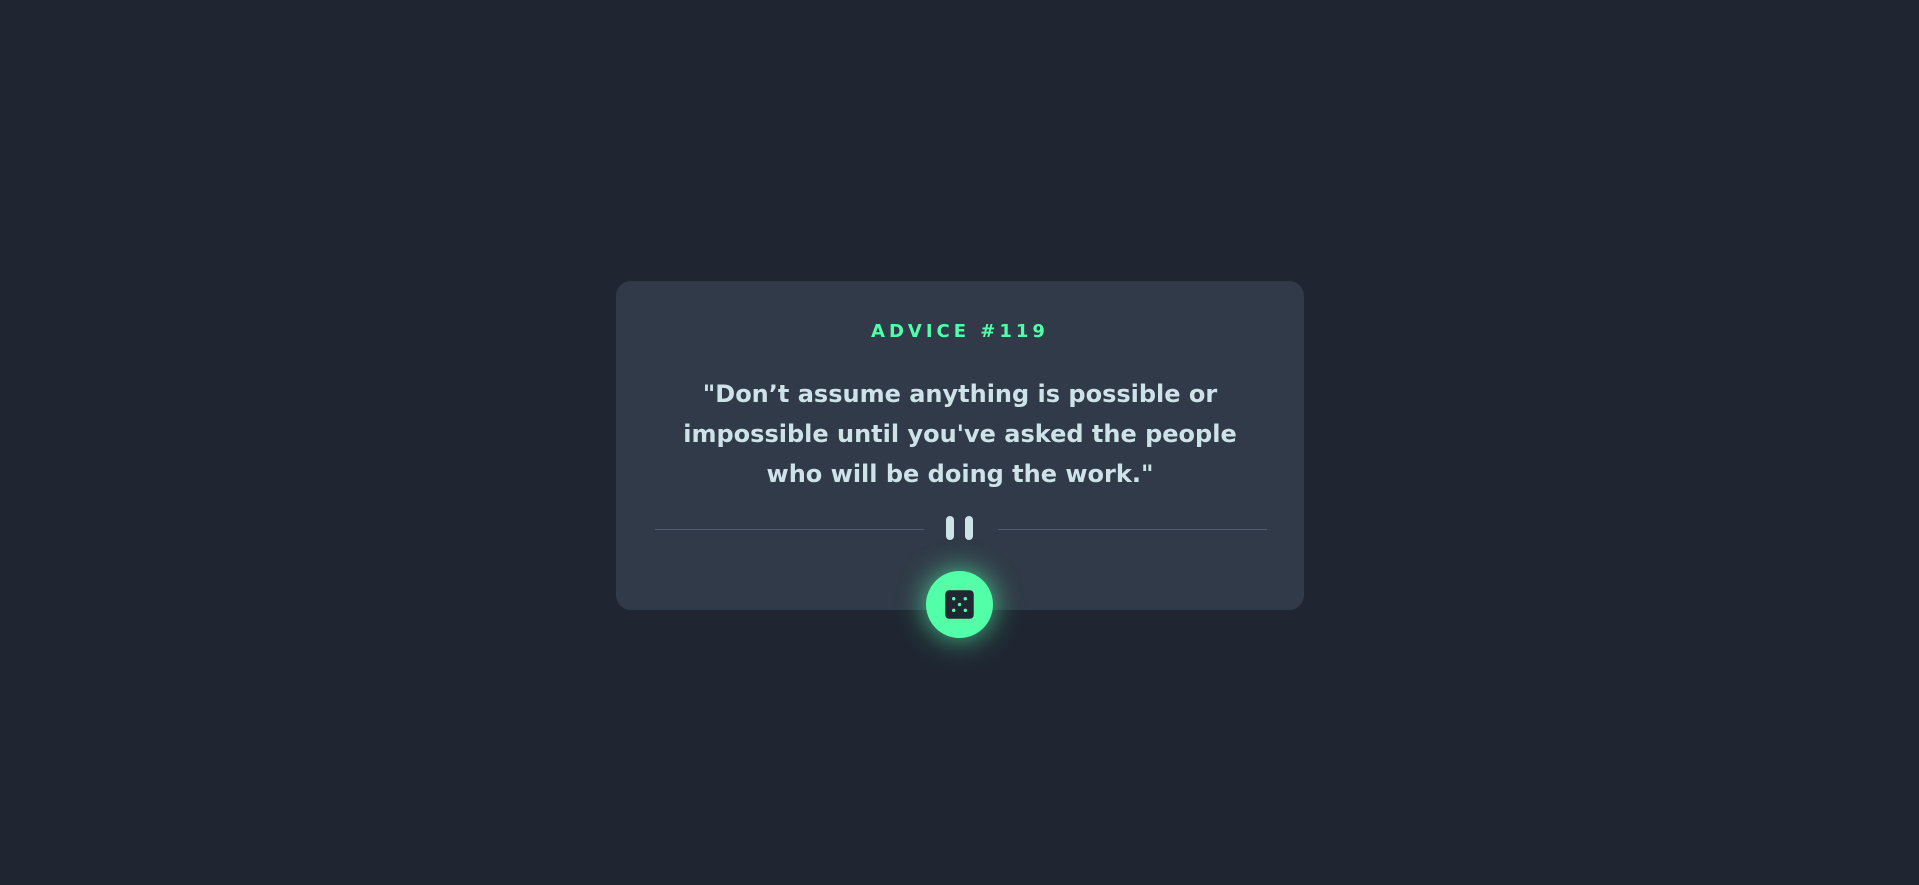  What do you see at coordinates (950, 528) in the screenshot?
I see `pause-bar-left` at bounding box center [950, 528].